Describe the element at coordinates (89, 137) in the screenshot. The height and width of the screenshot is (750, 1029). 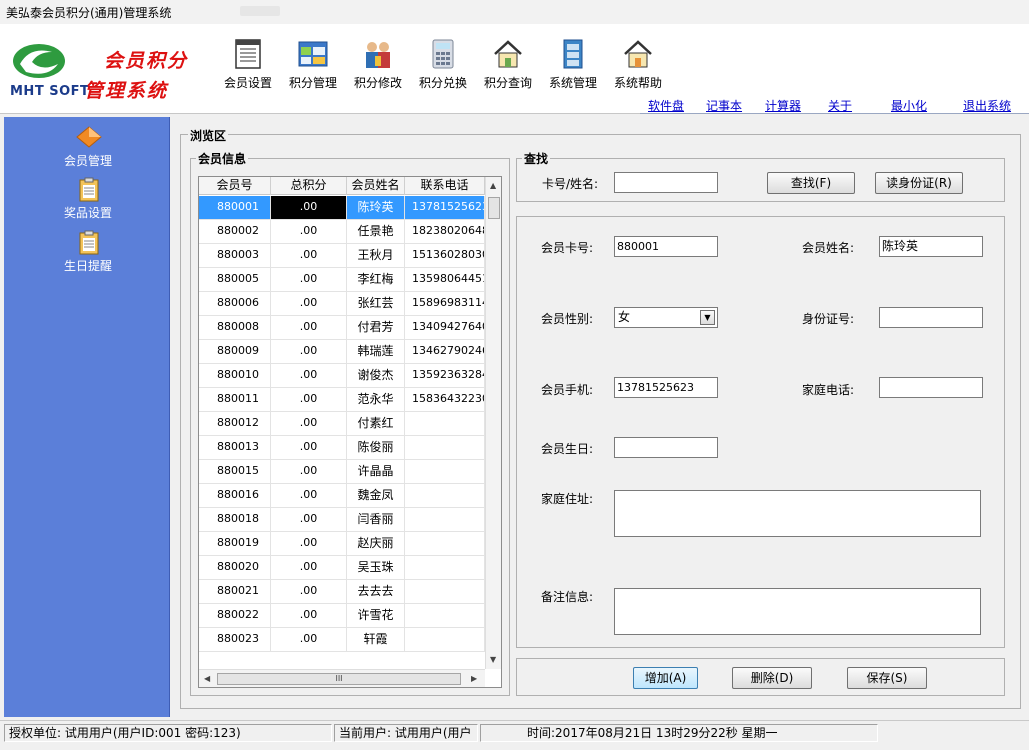
I see `diamond-icon` at that location.